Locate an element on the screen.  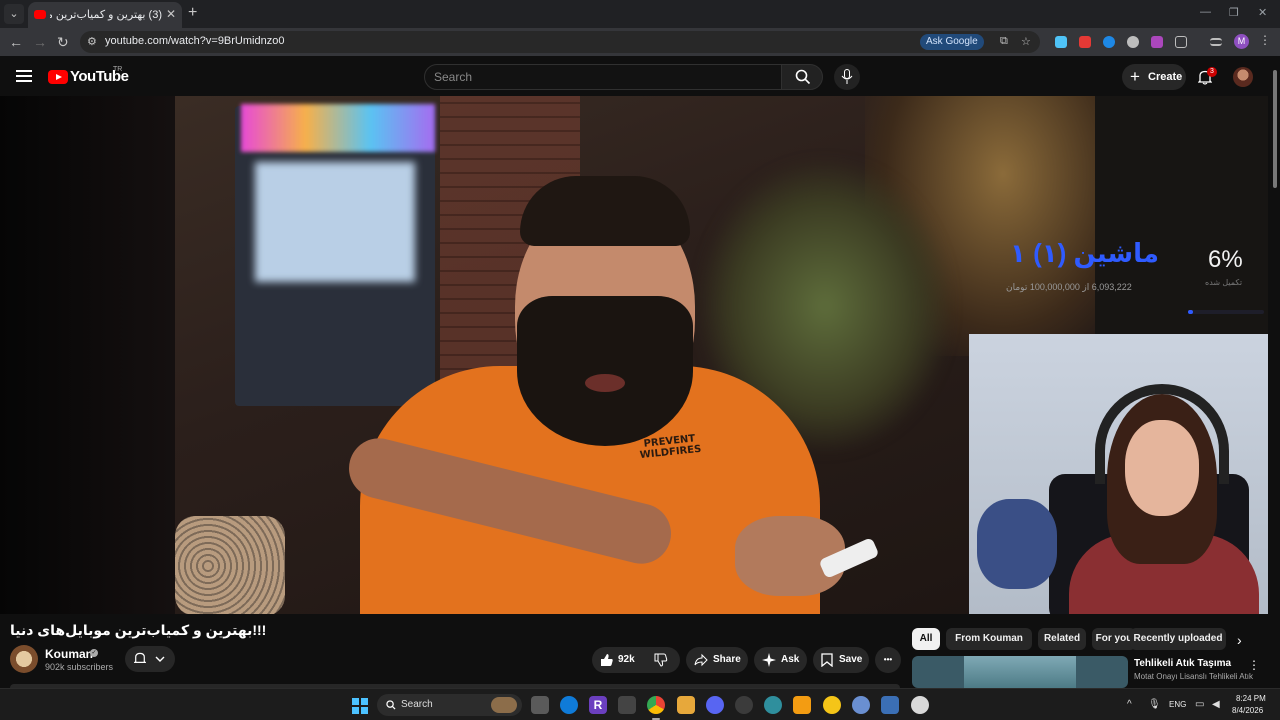
ask-button: Ask is located at coordinates (780, 660).